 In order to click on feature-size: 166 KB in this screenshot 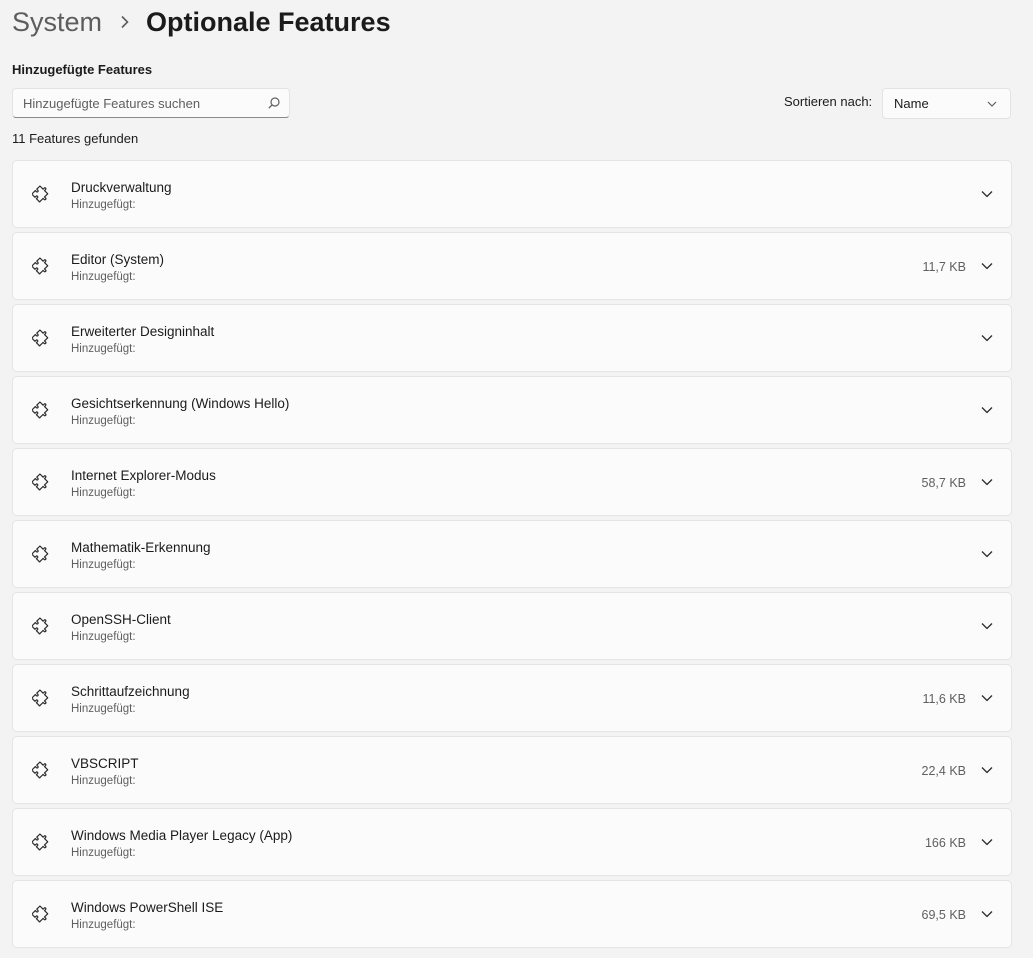, I will do `click(945, 843)`.